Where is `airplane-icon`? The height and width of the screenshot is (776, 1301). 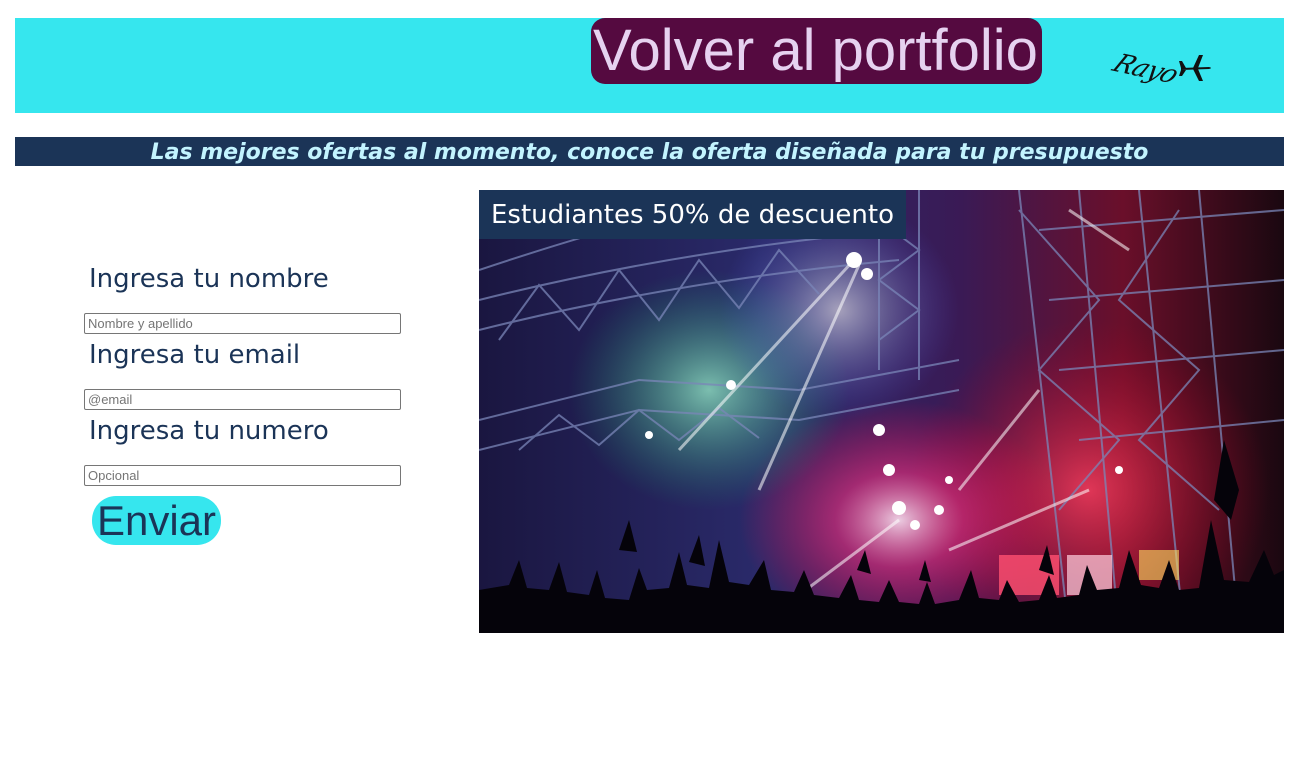 airplane-icon is located at coordinates (1195, 68).